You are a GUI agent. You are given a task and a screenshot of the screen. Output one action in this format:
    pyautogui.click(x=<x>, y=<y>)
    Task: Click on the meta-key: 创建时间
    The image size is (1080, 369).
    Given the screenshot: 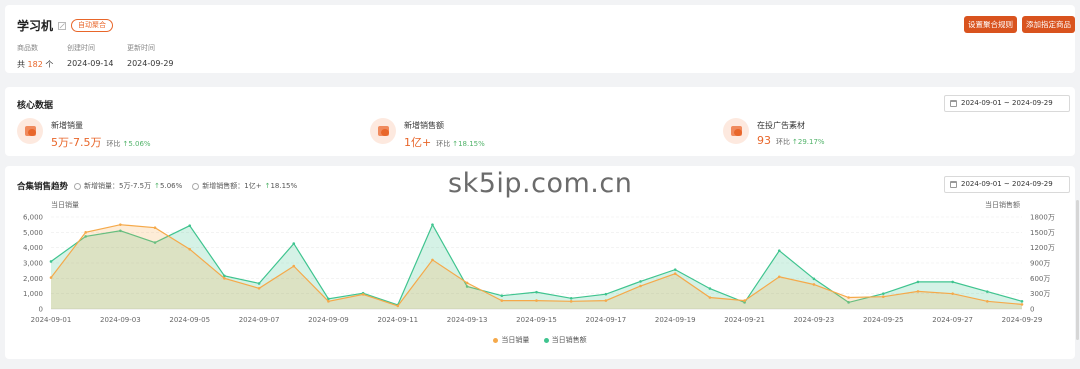 What is the action you would take?
    pyautogui.click(x=81, y=48)
    